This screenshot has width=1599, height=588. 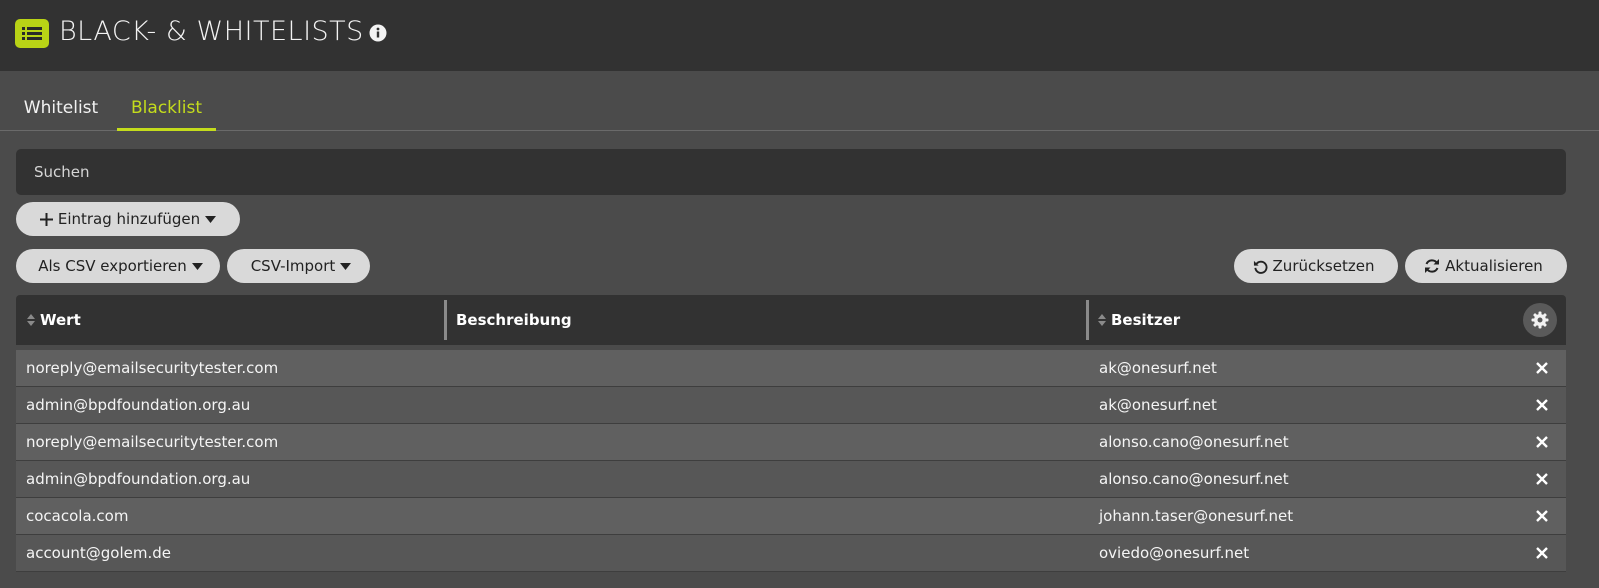 I want to click on column-header-beschreibung: Beschreibung, so click(x=514, y=320).